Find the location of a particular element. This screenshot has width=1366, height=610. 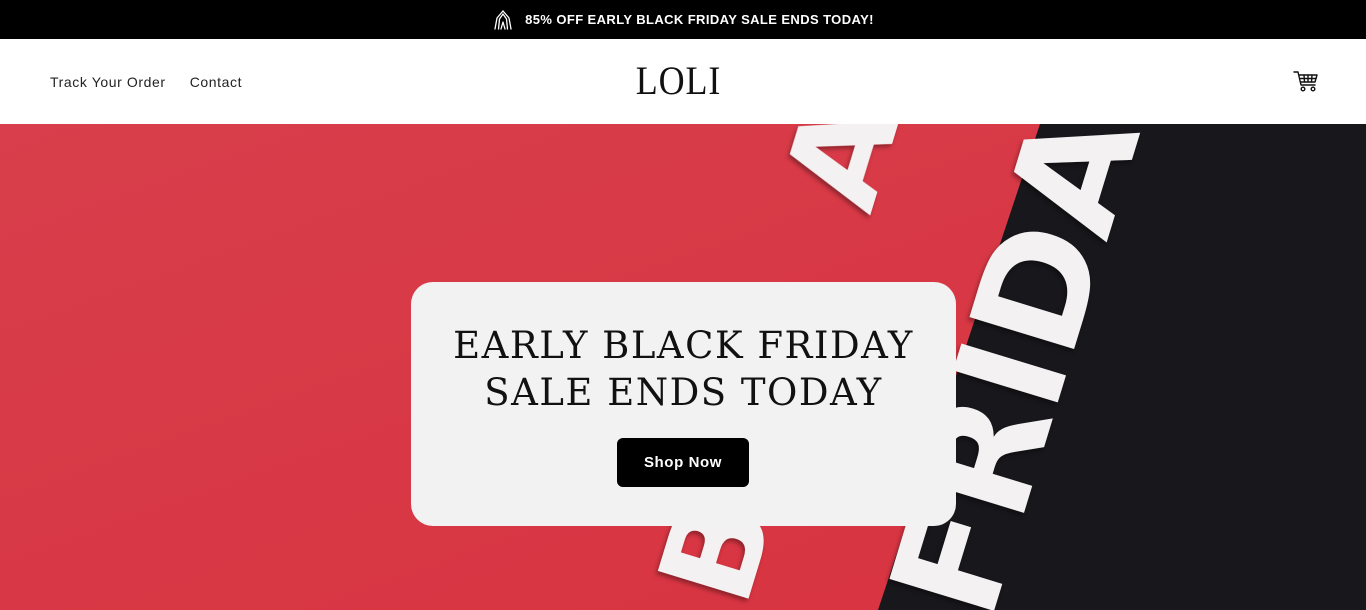

site-logo: LOLI is located at coordinates (679, 81).